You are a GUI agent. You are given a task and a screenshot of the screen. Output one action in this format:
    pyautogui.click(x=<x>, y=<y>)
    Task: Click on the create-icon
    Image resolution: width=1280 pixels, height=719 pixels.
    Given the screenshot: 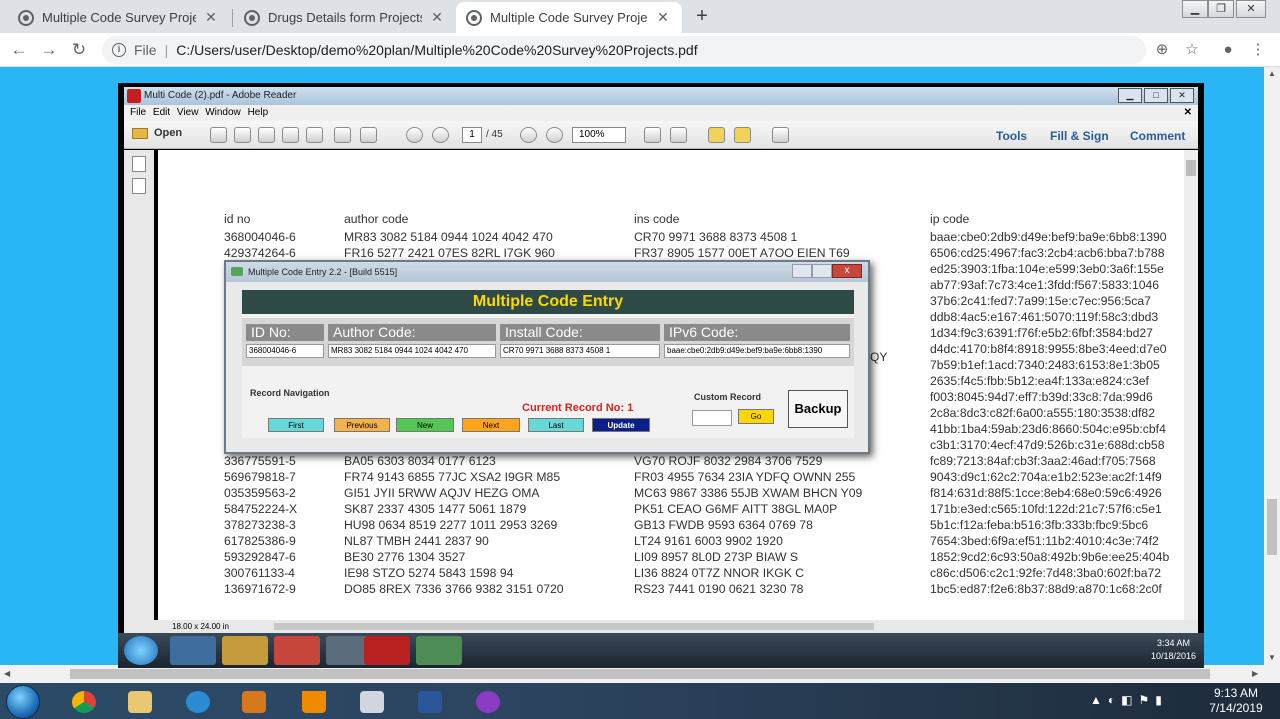 What is the action you would take?
    pyautogui.click(x=218, y=135)
    